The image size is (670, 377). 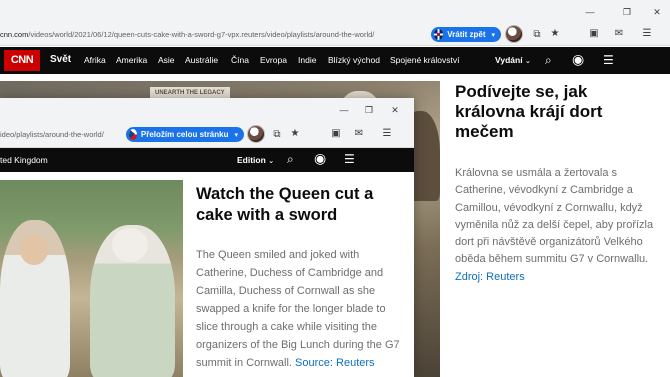 What do you see at coordinates (95, 60) in the screenshot?
I see `nav-item-africa: Afrika` at bounding box center [95, 60].